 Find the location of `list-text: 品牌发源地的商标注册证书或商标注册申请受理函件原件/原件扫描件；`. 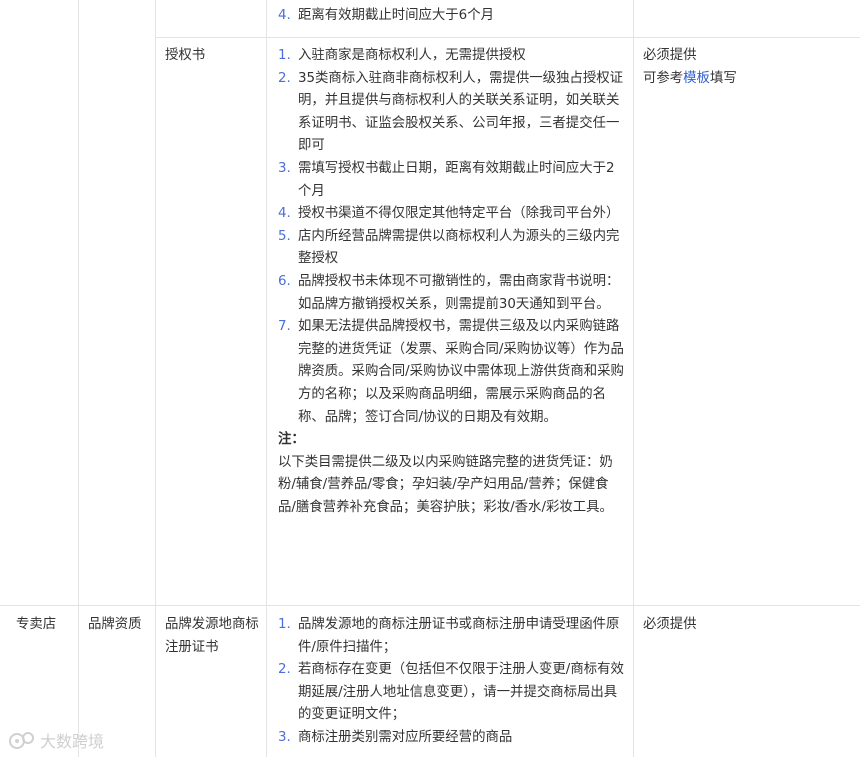

list-text: 品牌发源地的商标注册证书或商标注册申请受理函件原件/原件扫描件； is located at coordinates (459, 636).